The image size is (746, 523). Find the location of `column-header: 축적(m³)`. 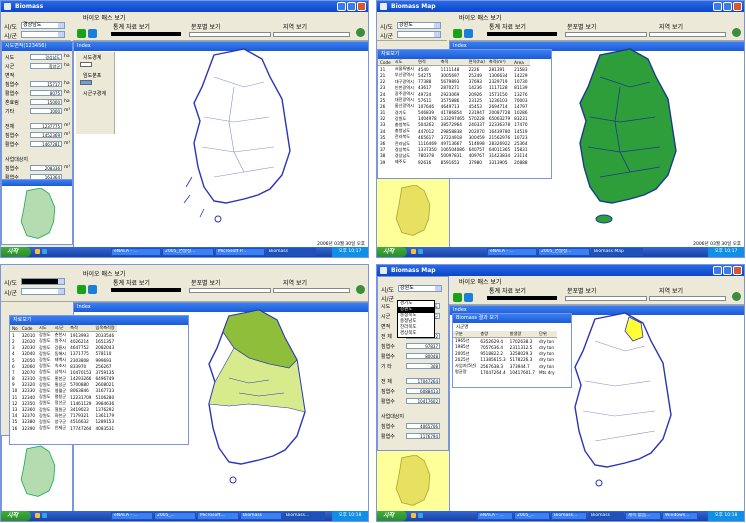

column-header: 축적(m³) is located at coordinates (499, 63).